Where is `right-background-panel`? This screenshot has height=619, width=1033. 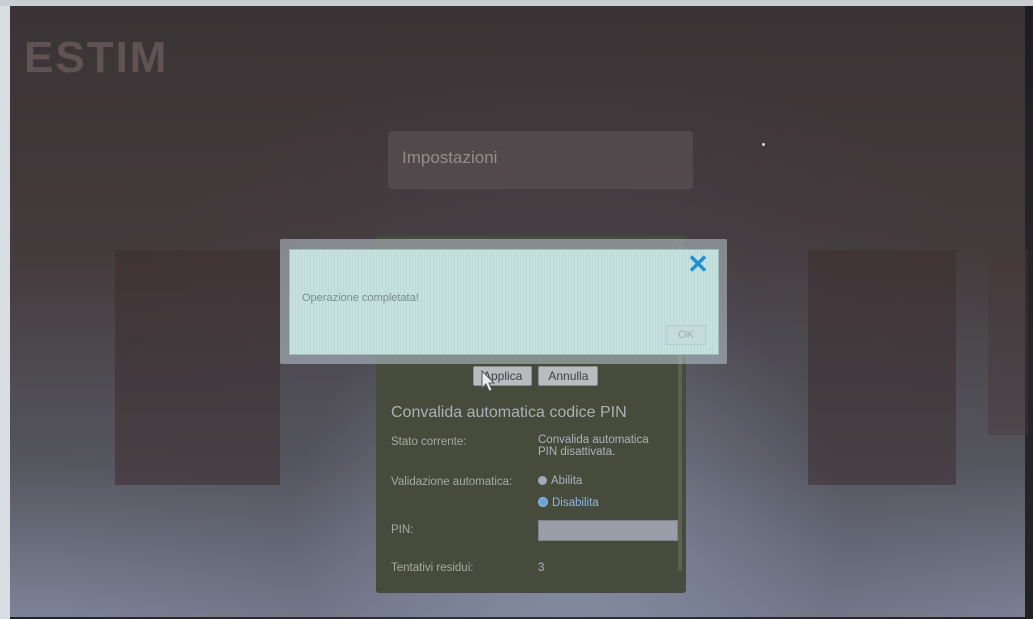
right-background-panel is located at coordinates (882, 367).